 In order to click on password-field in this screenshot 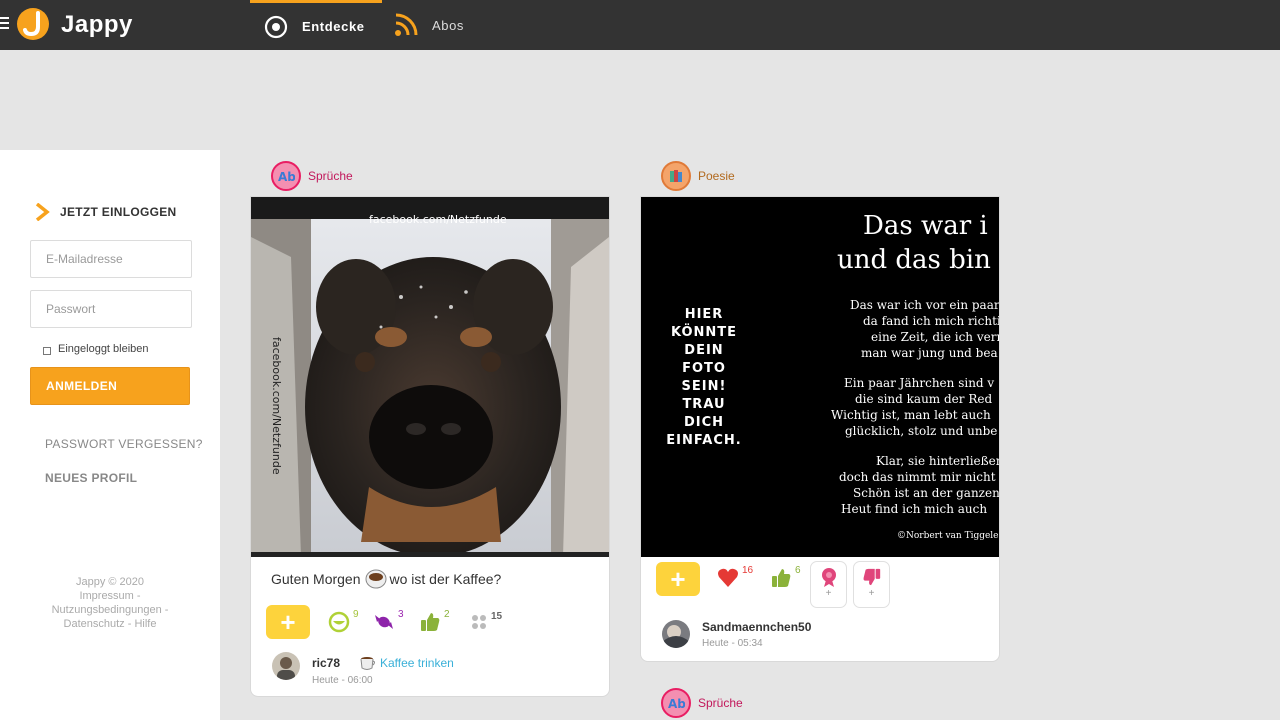, I will do `click(111, 309)`.